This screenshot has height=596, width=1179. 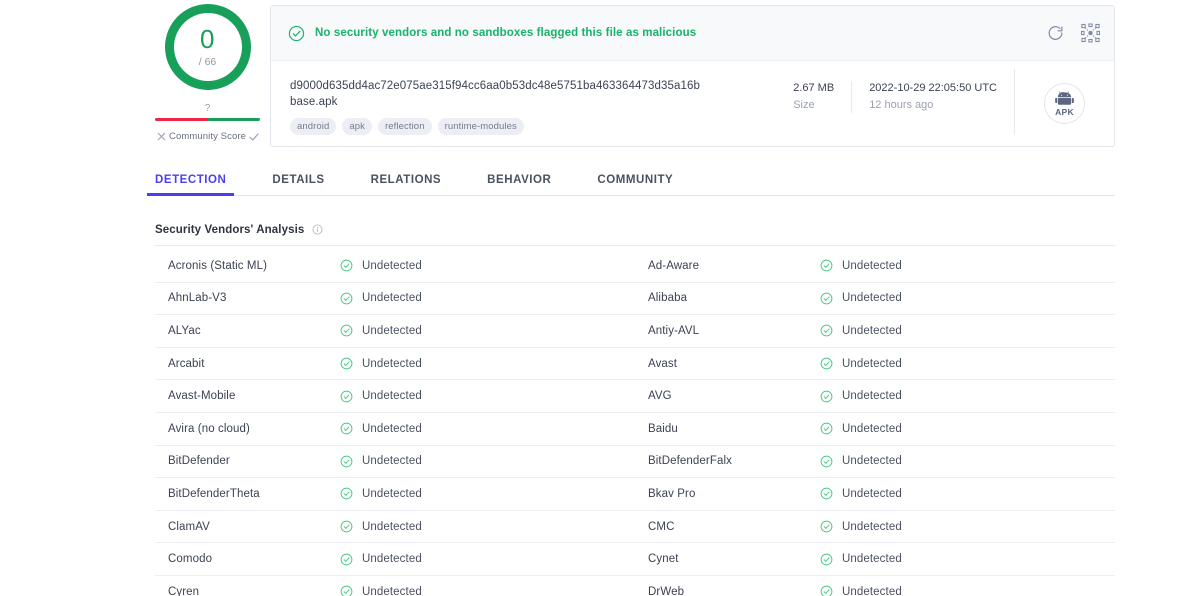 I want to click on check-icon, so click(x=253, y=136).